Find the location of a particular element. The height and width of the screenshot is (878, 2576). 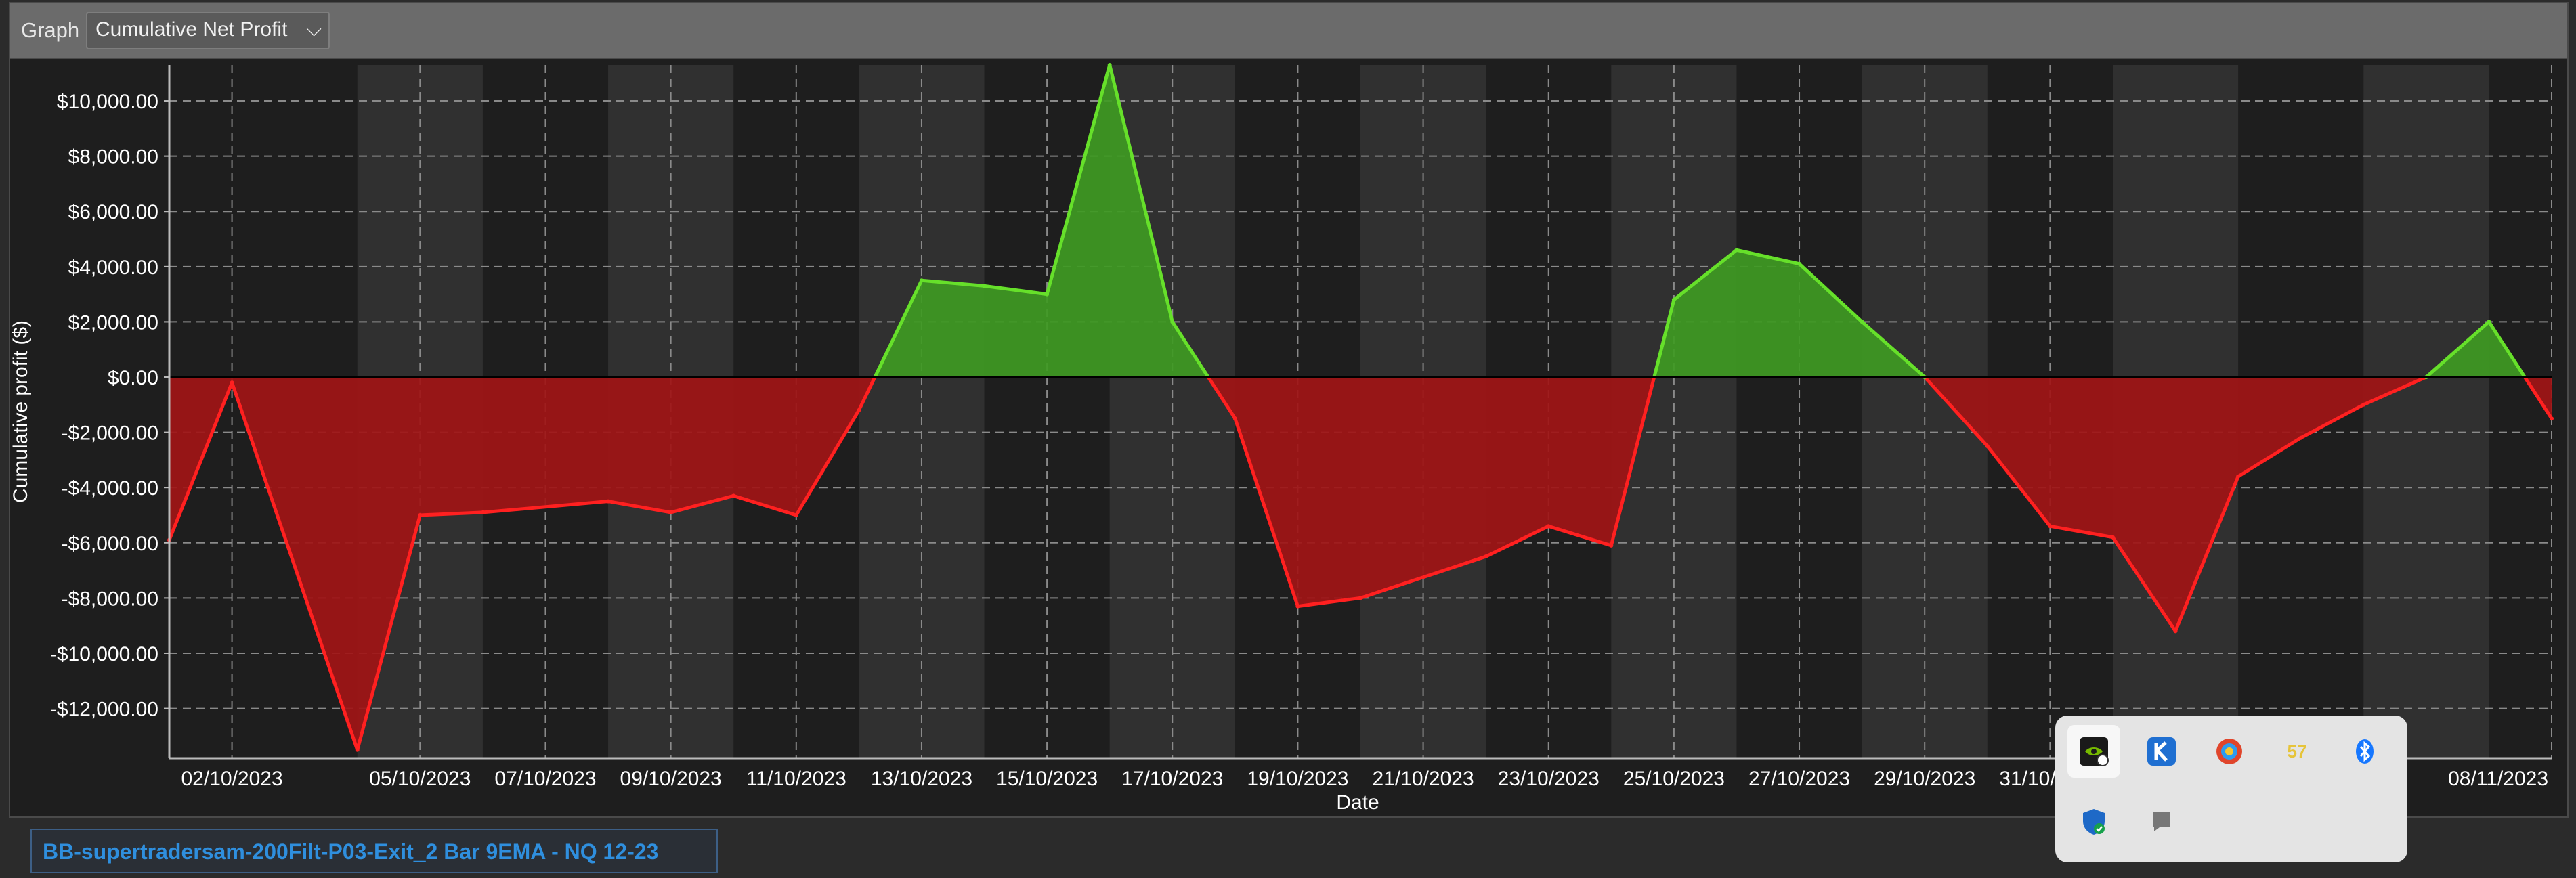

system-tray-overflow: 57 is located at coordinates (2231, 789).